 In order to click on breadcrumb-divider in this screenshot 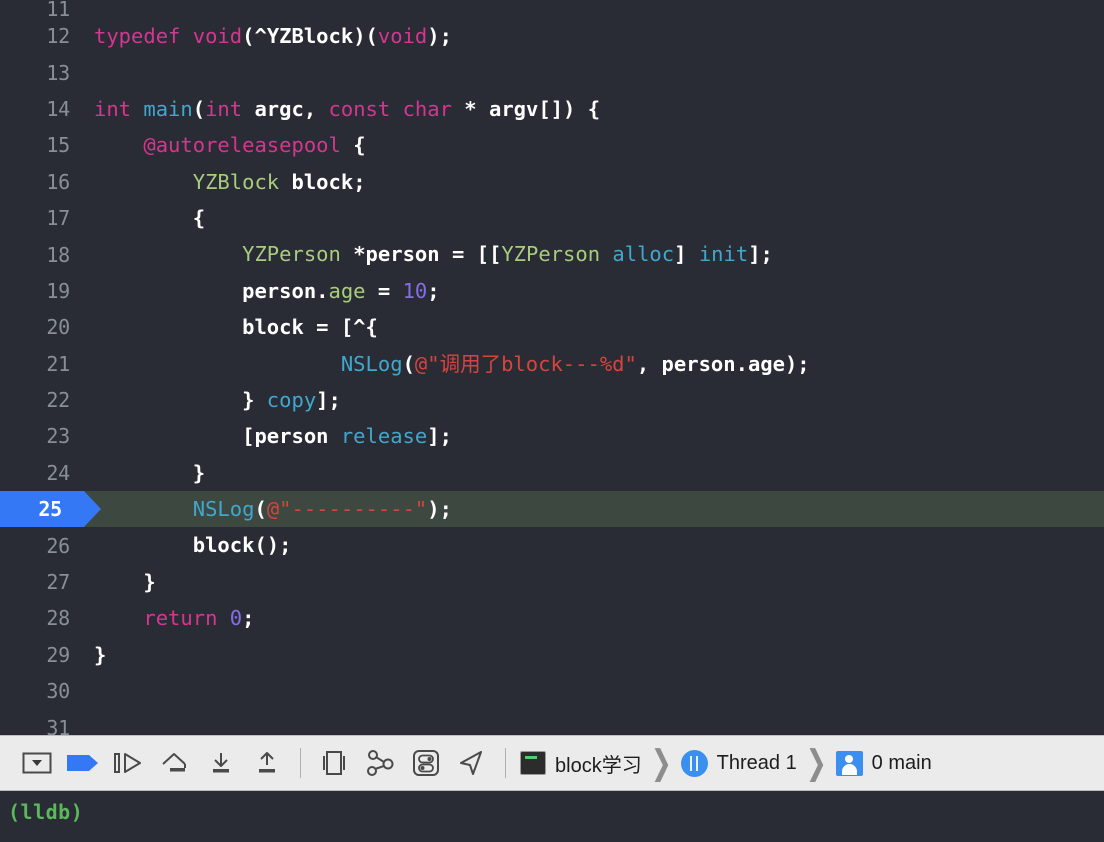, I will do `click(505, 763)`.